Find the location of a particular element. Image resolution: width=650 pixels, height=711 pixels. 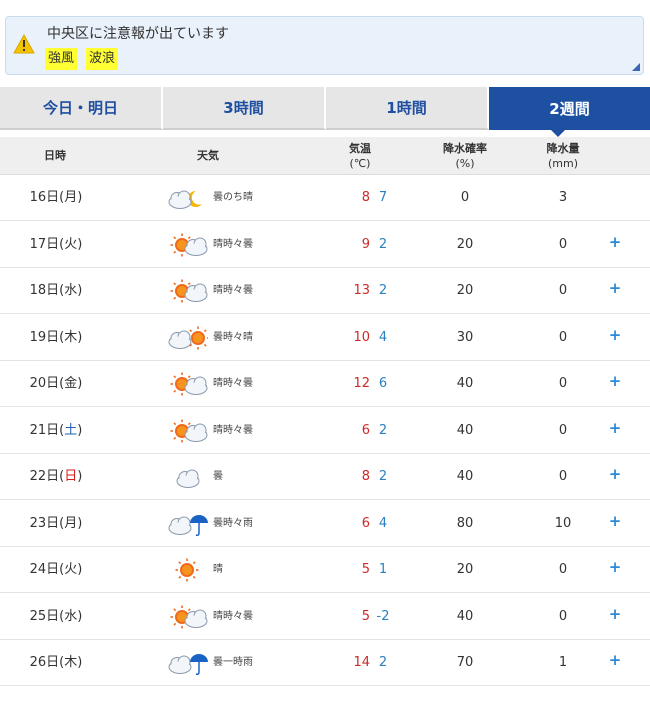

row-date-day: 25日( is located at coordinates (47, 616).